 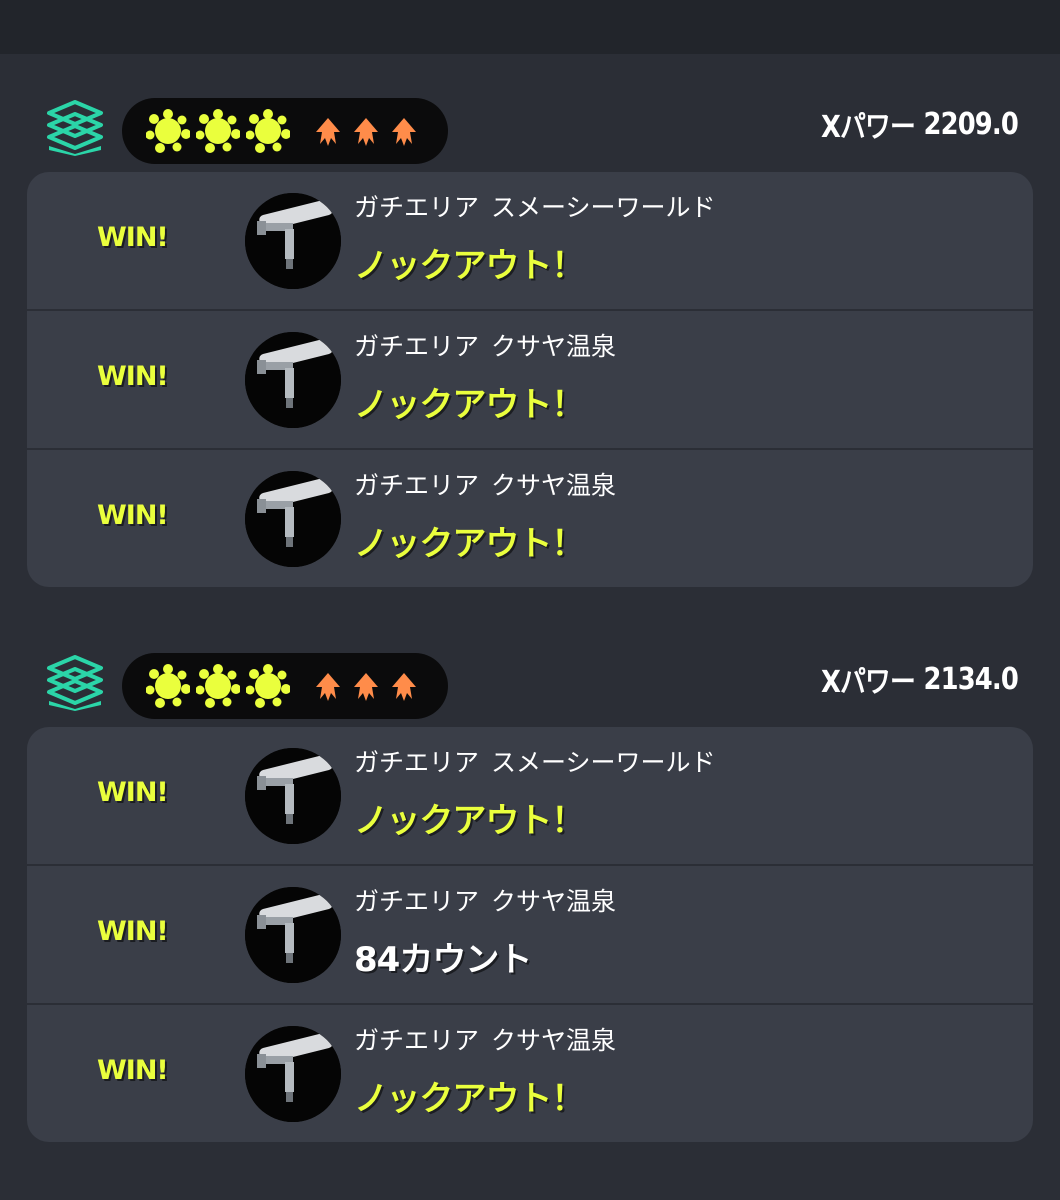 I want to click on xpower-value: 2134.0, so click(x=971, y=679).